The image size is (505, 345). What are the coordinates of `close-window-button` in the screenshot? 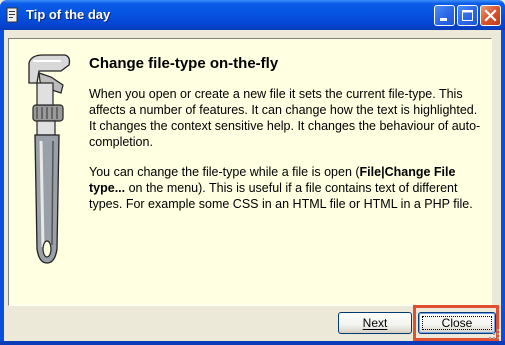 It's located at (490, 15).